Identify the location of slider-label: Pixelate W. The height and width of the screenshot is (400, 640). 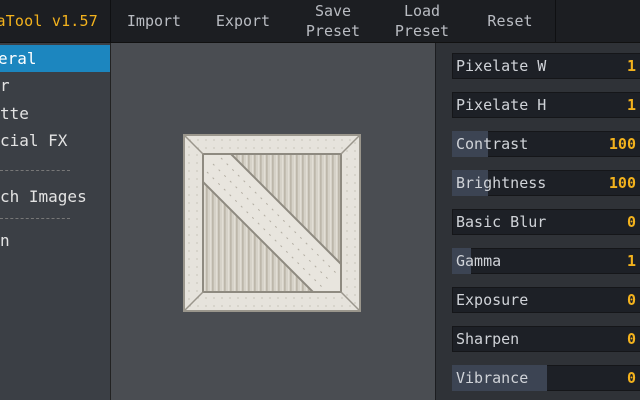
(501, 66).